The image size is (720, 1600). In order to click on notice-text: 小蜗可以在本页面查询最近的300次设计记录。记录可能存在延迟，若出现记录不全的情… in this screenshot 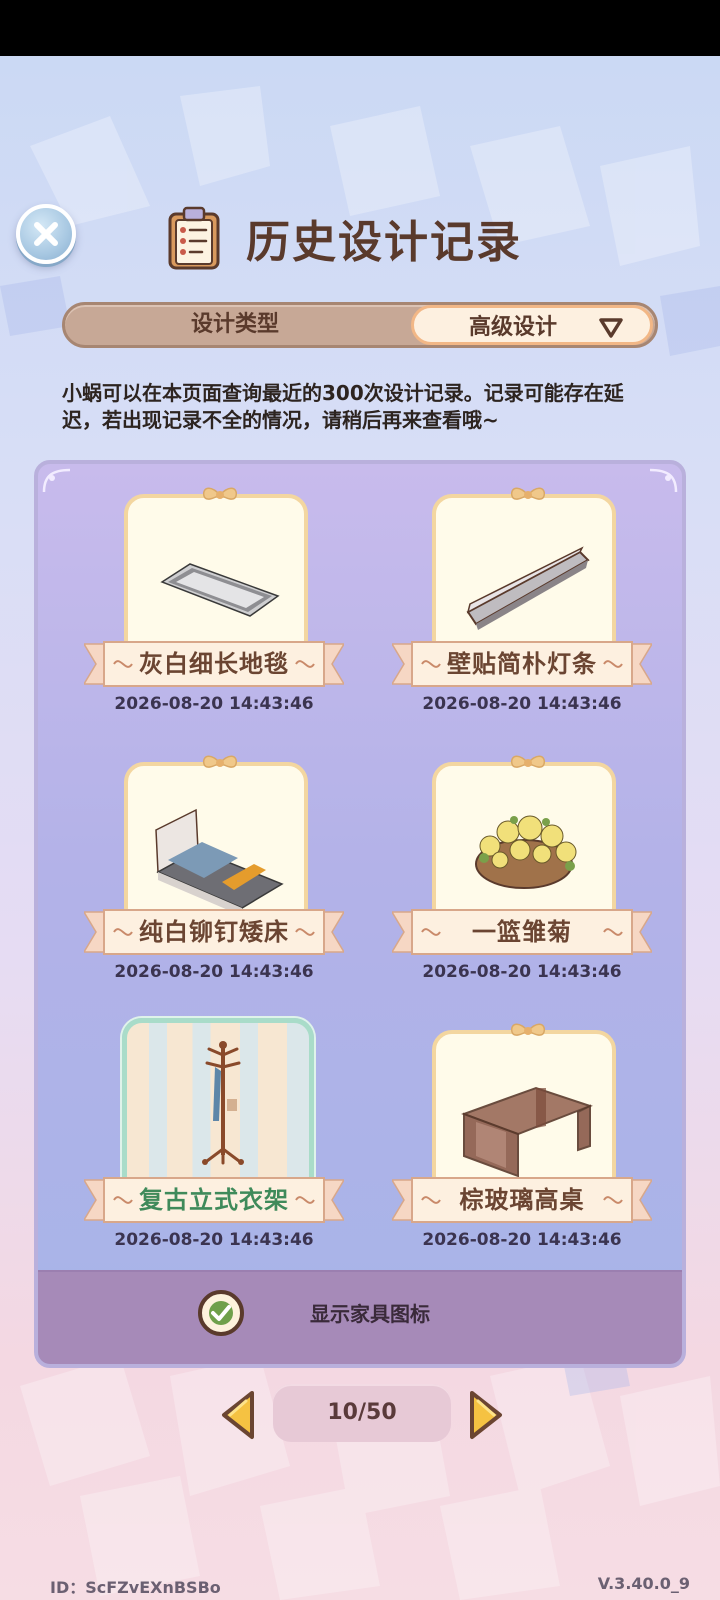, I will do `click(343, 406)`.